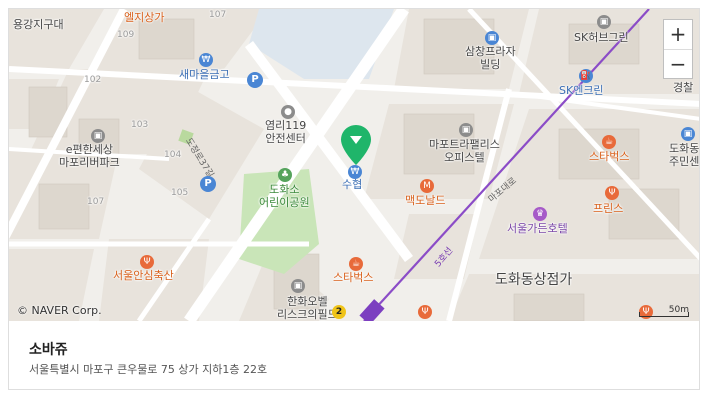 The height and width of the screenshot is (405, 706). I want to click on label-seoulgarden: 서울가든호텔, so click(537, 228).